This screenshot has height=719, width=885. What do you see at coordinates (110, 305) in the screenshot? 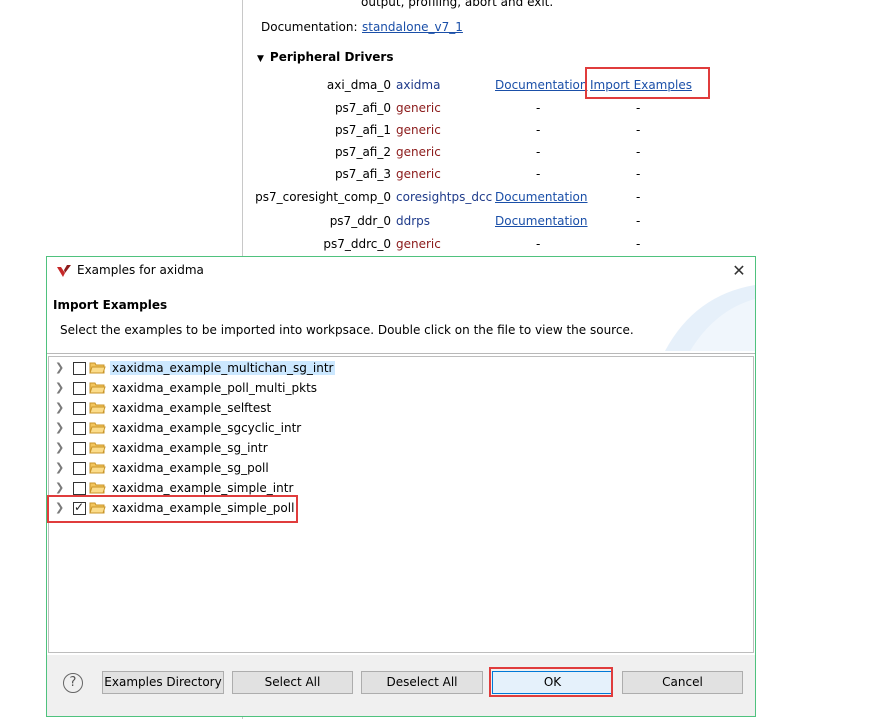
I see `header-title: Import Examples` at bounding box center [110, 305].